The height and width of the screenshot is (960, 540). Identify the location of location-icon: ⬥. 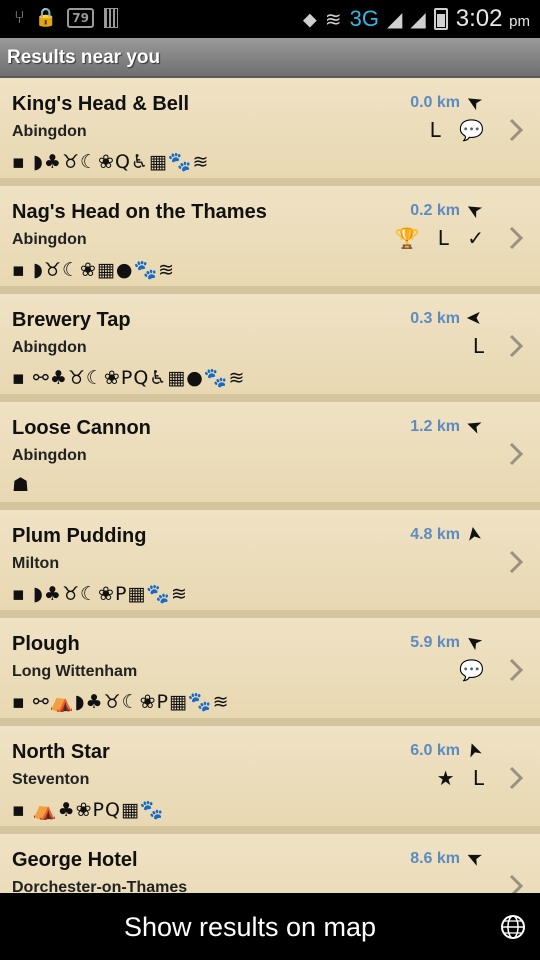
(309, 19).